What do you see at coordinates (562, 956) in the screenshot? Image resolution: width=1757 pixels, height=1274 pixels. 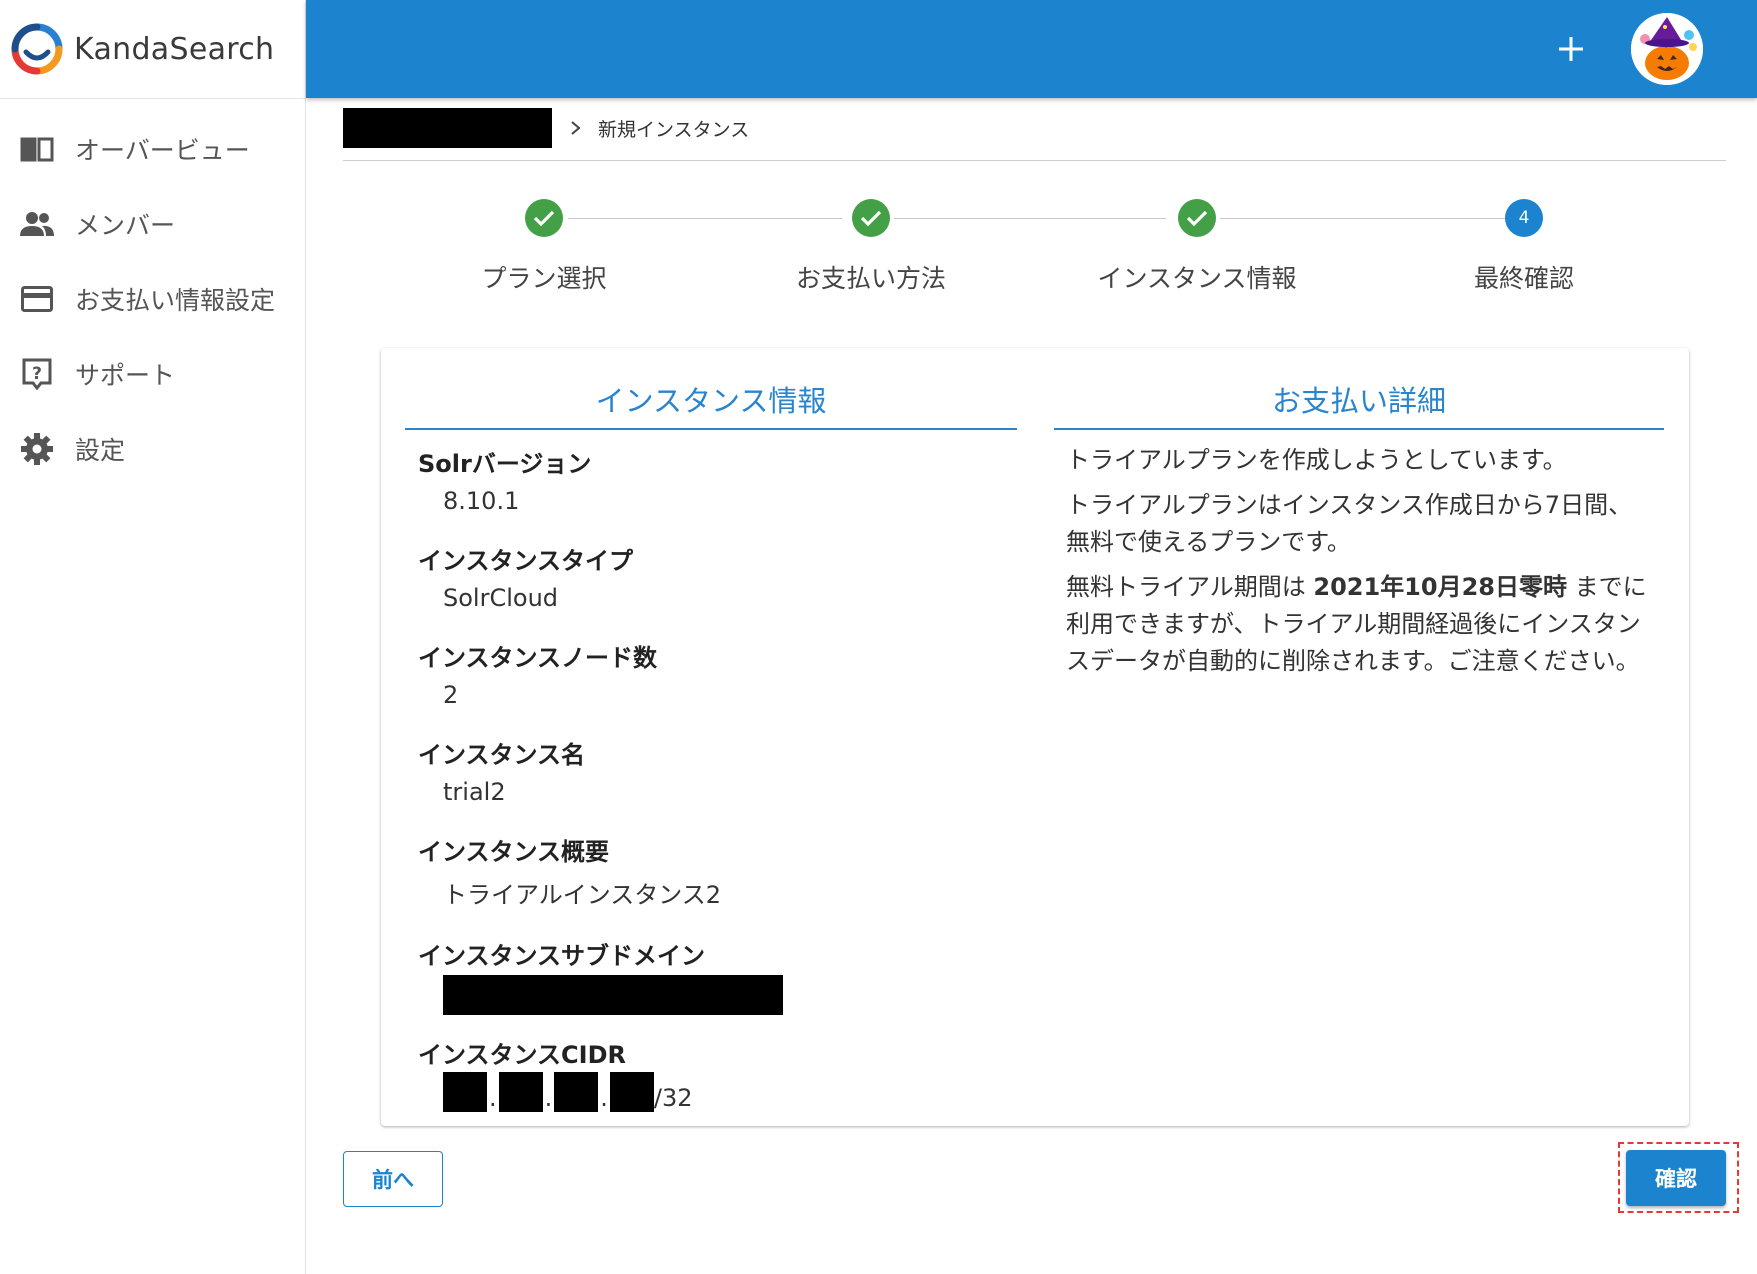 I see `field-label: インスタンスサブドメイン` at bounding box center [562, 956].